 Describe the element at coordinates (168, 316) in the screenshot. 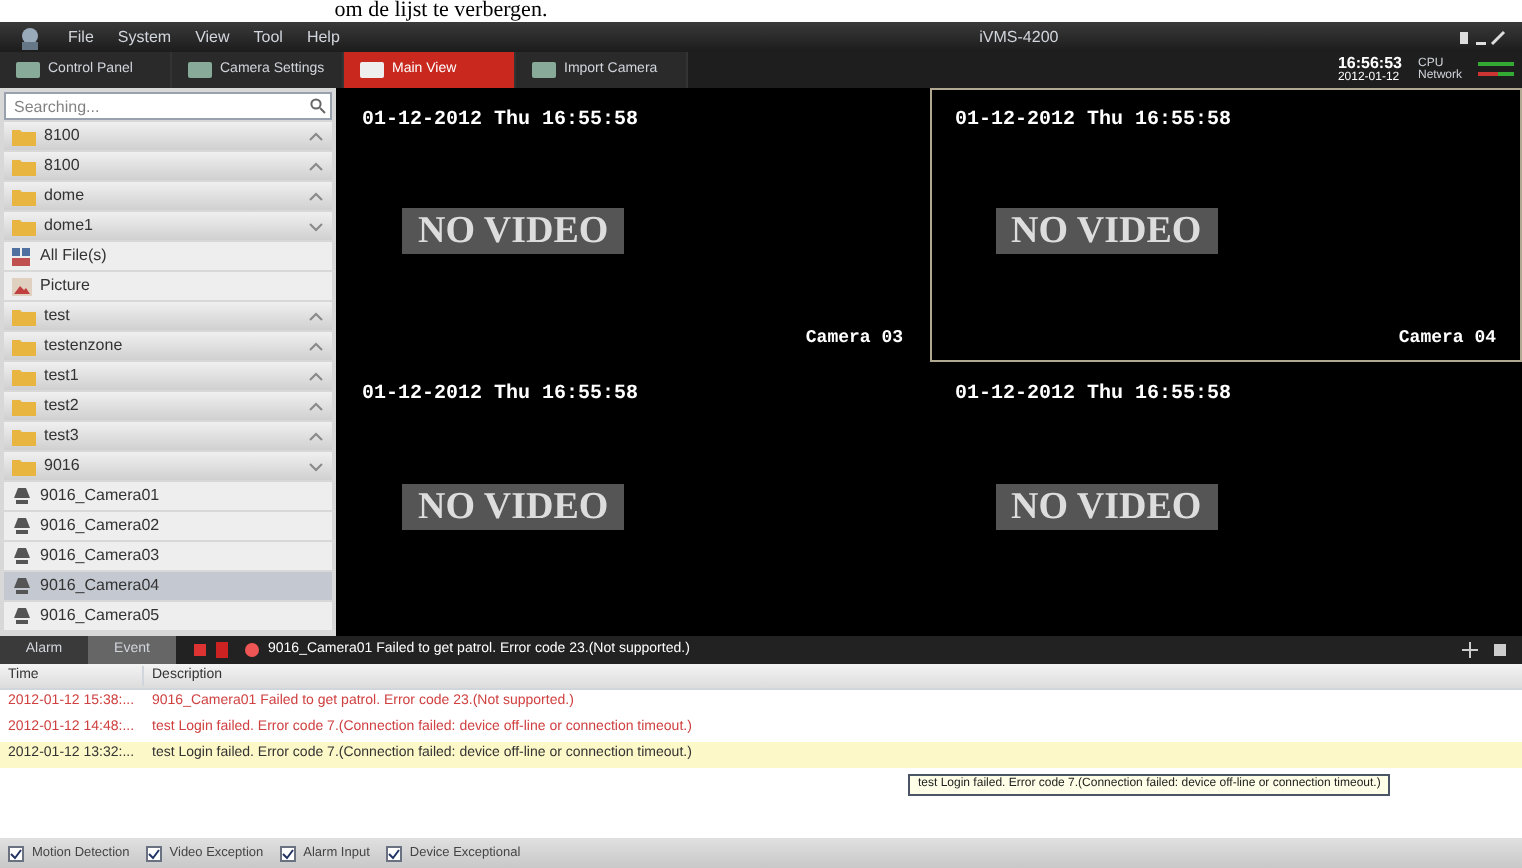

I see `folder-row: test` at that location.